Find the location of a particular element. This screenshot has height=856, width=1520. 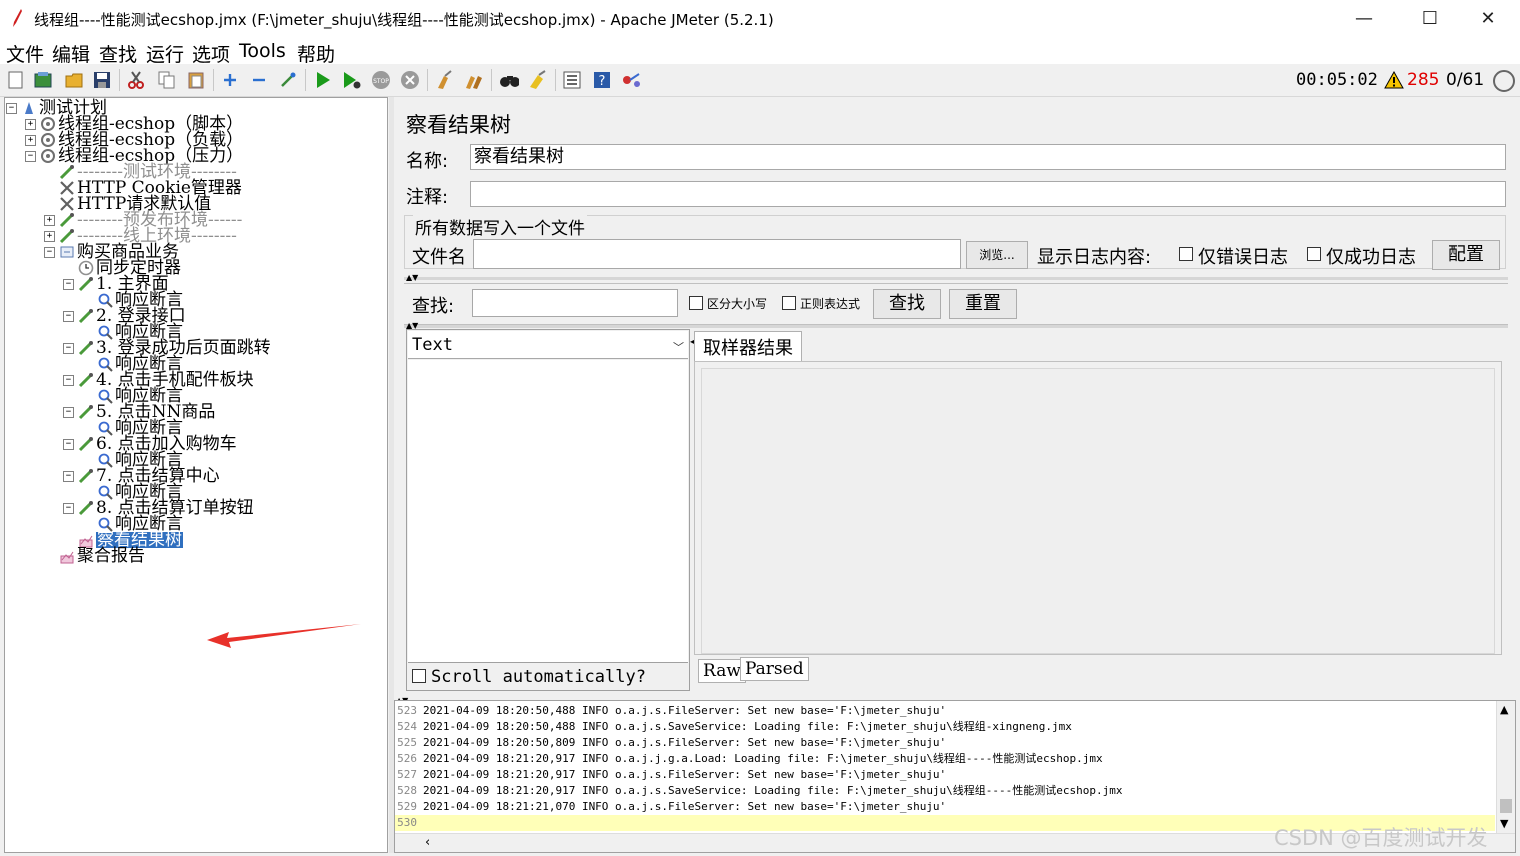

tab-parsed: Parsed is located at coordinates (774, 669).